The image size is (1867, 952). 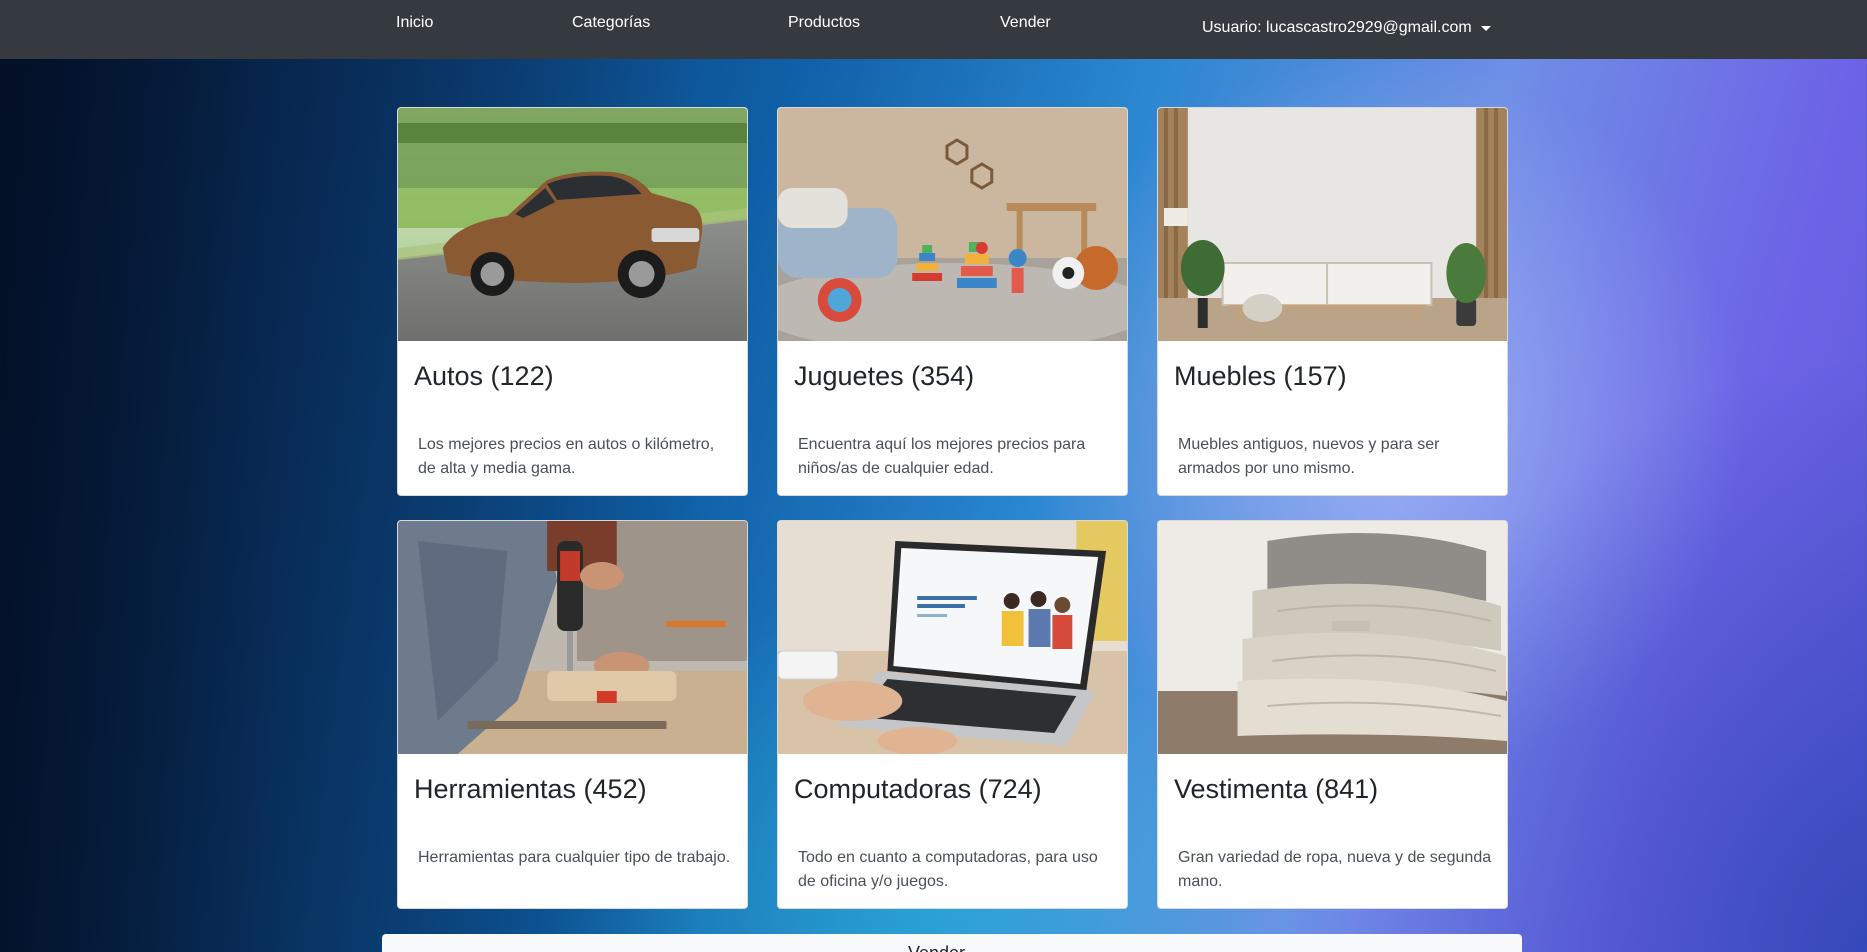 I want to click on user-dropdown-toggle: Usuario: lucascastro2929@gmail.com, so click(x=1346, y=28).